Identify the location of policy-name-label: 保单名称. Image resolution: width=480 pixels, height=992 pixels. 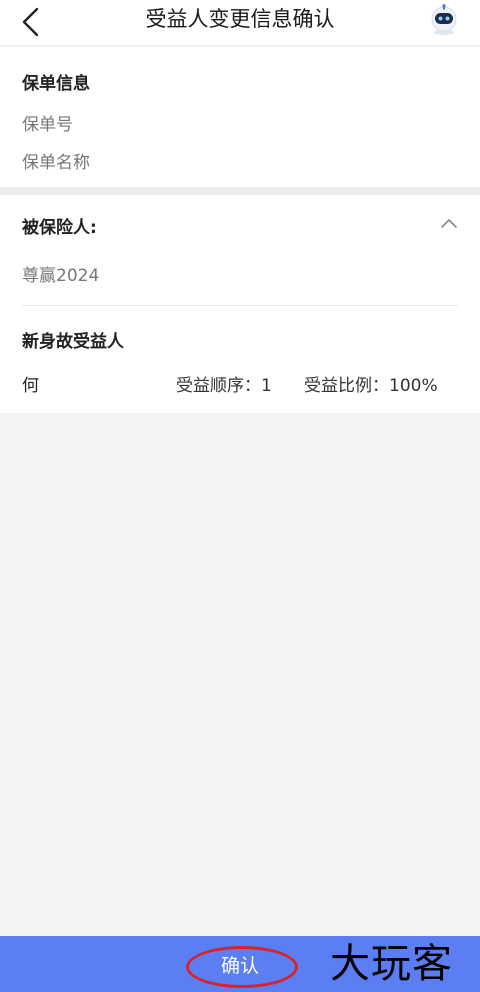
(56, 163).